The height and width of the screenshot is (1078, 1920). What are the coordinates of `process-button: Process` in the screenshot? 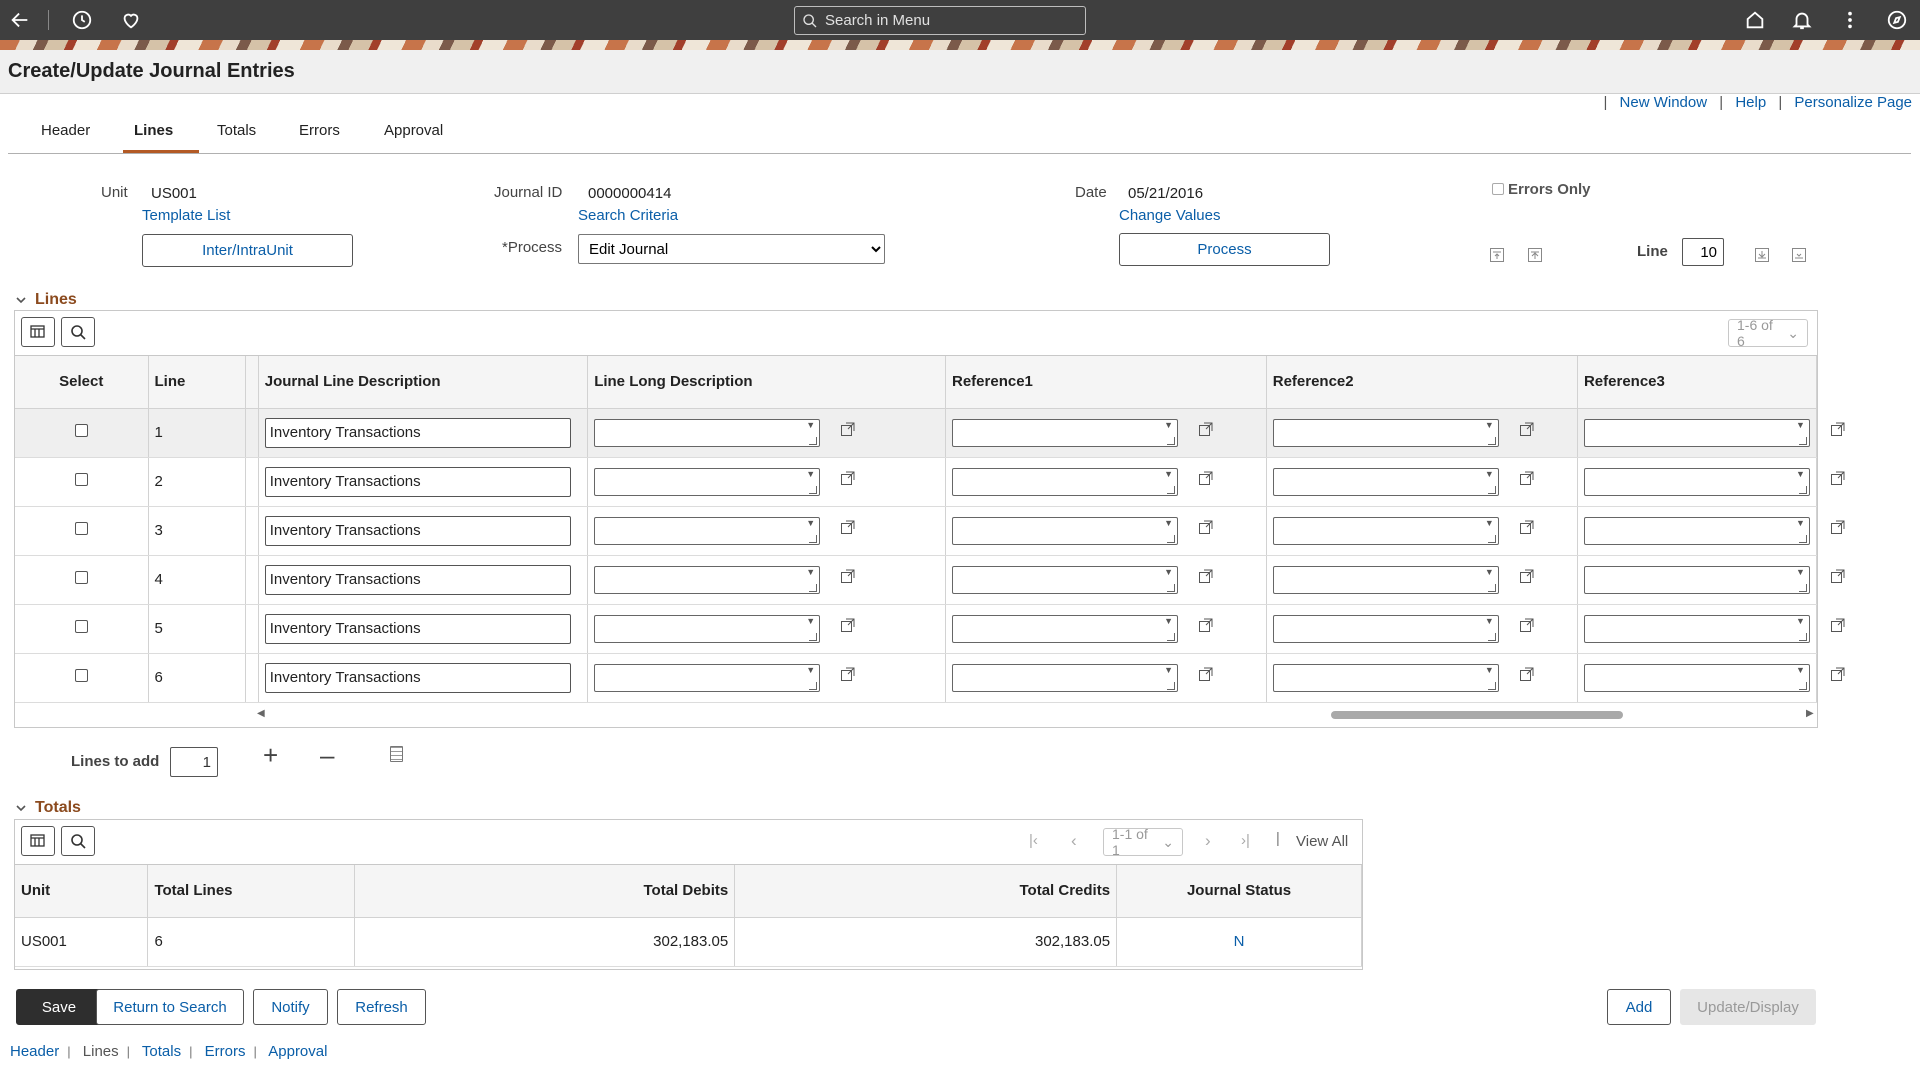 It's located at (1224, 249).